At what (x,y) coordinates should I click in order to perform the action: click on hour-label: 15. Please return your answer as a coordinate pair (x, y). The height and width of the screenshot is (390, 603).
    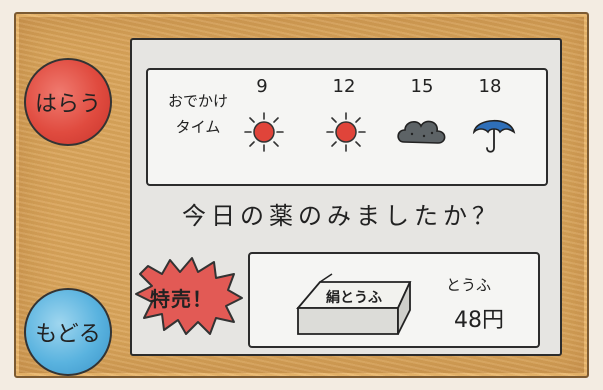
    Looking at the image, I should click on (422, 86).